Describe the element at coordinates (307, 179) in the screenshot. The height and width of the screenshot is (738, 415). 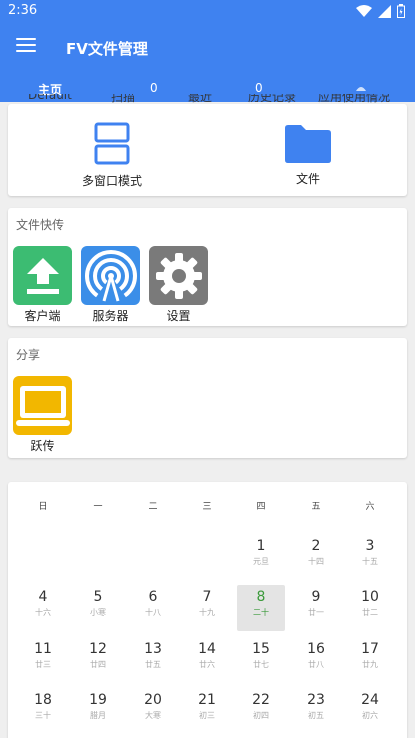
I see `files-label: 文件` at that location.